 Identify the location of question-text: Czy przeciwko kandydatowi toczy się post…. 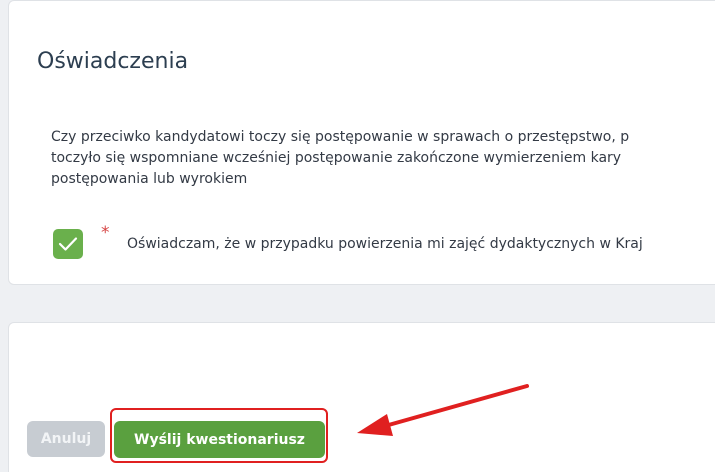
(383, 158).